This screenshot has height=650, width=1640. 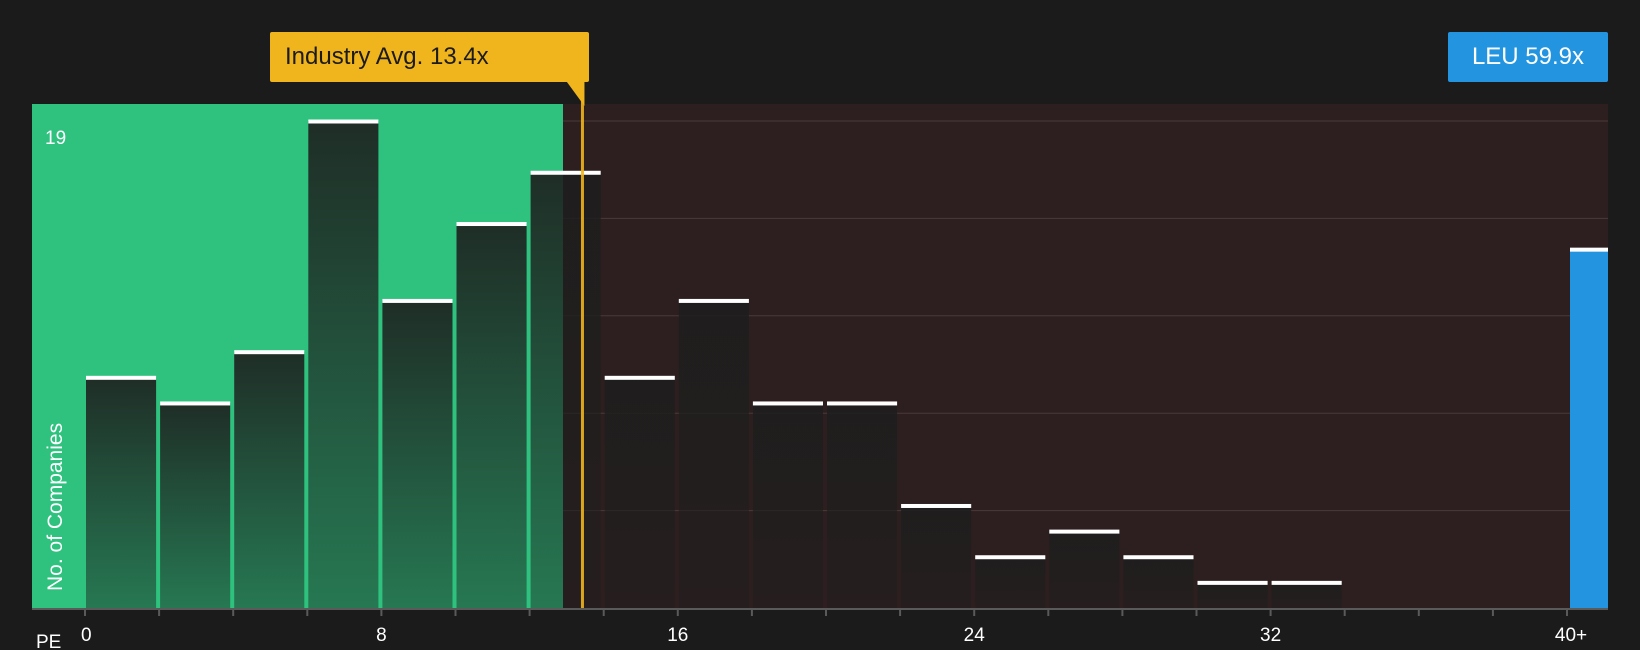 I want to click on y-axis-title: No. of Companies, so click(x=55, y=507).